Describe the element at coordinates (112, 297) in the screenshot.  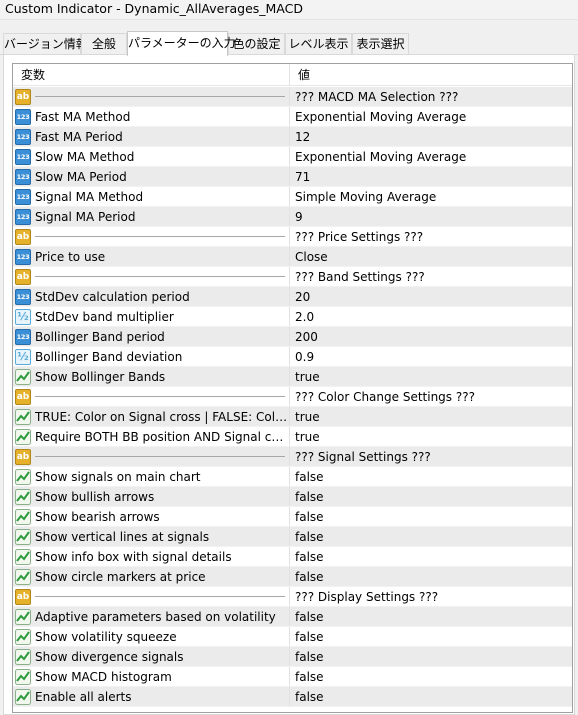
I see `parameter-name: StdDev calculation period` at that location.